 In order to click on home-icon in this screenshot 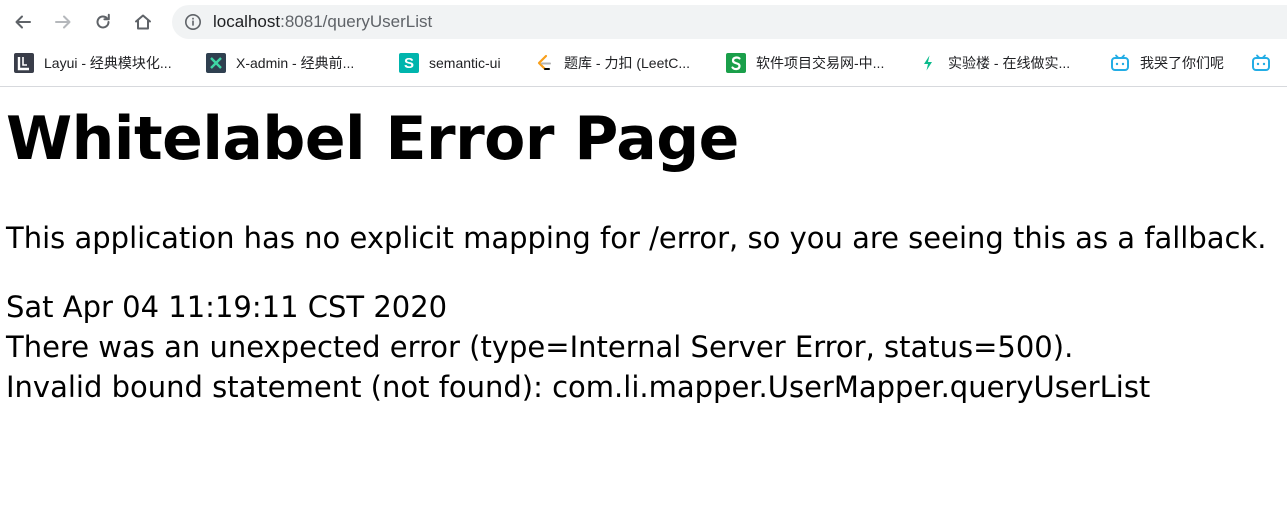, I will do `click(143, 22)`.